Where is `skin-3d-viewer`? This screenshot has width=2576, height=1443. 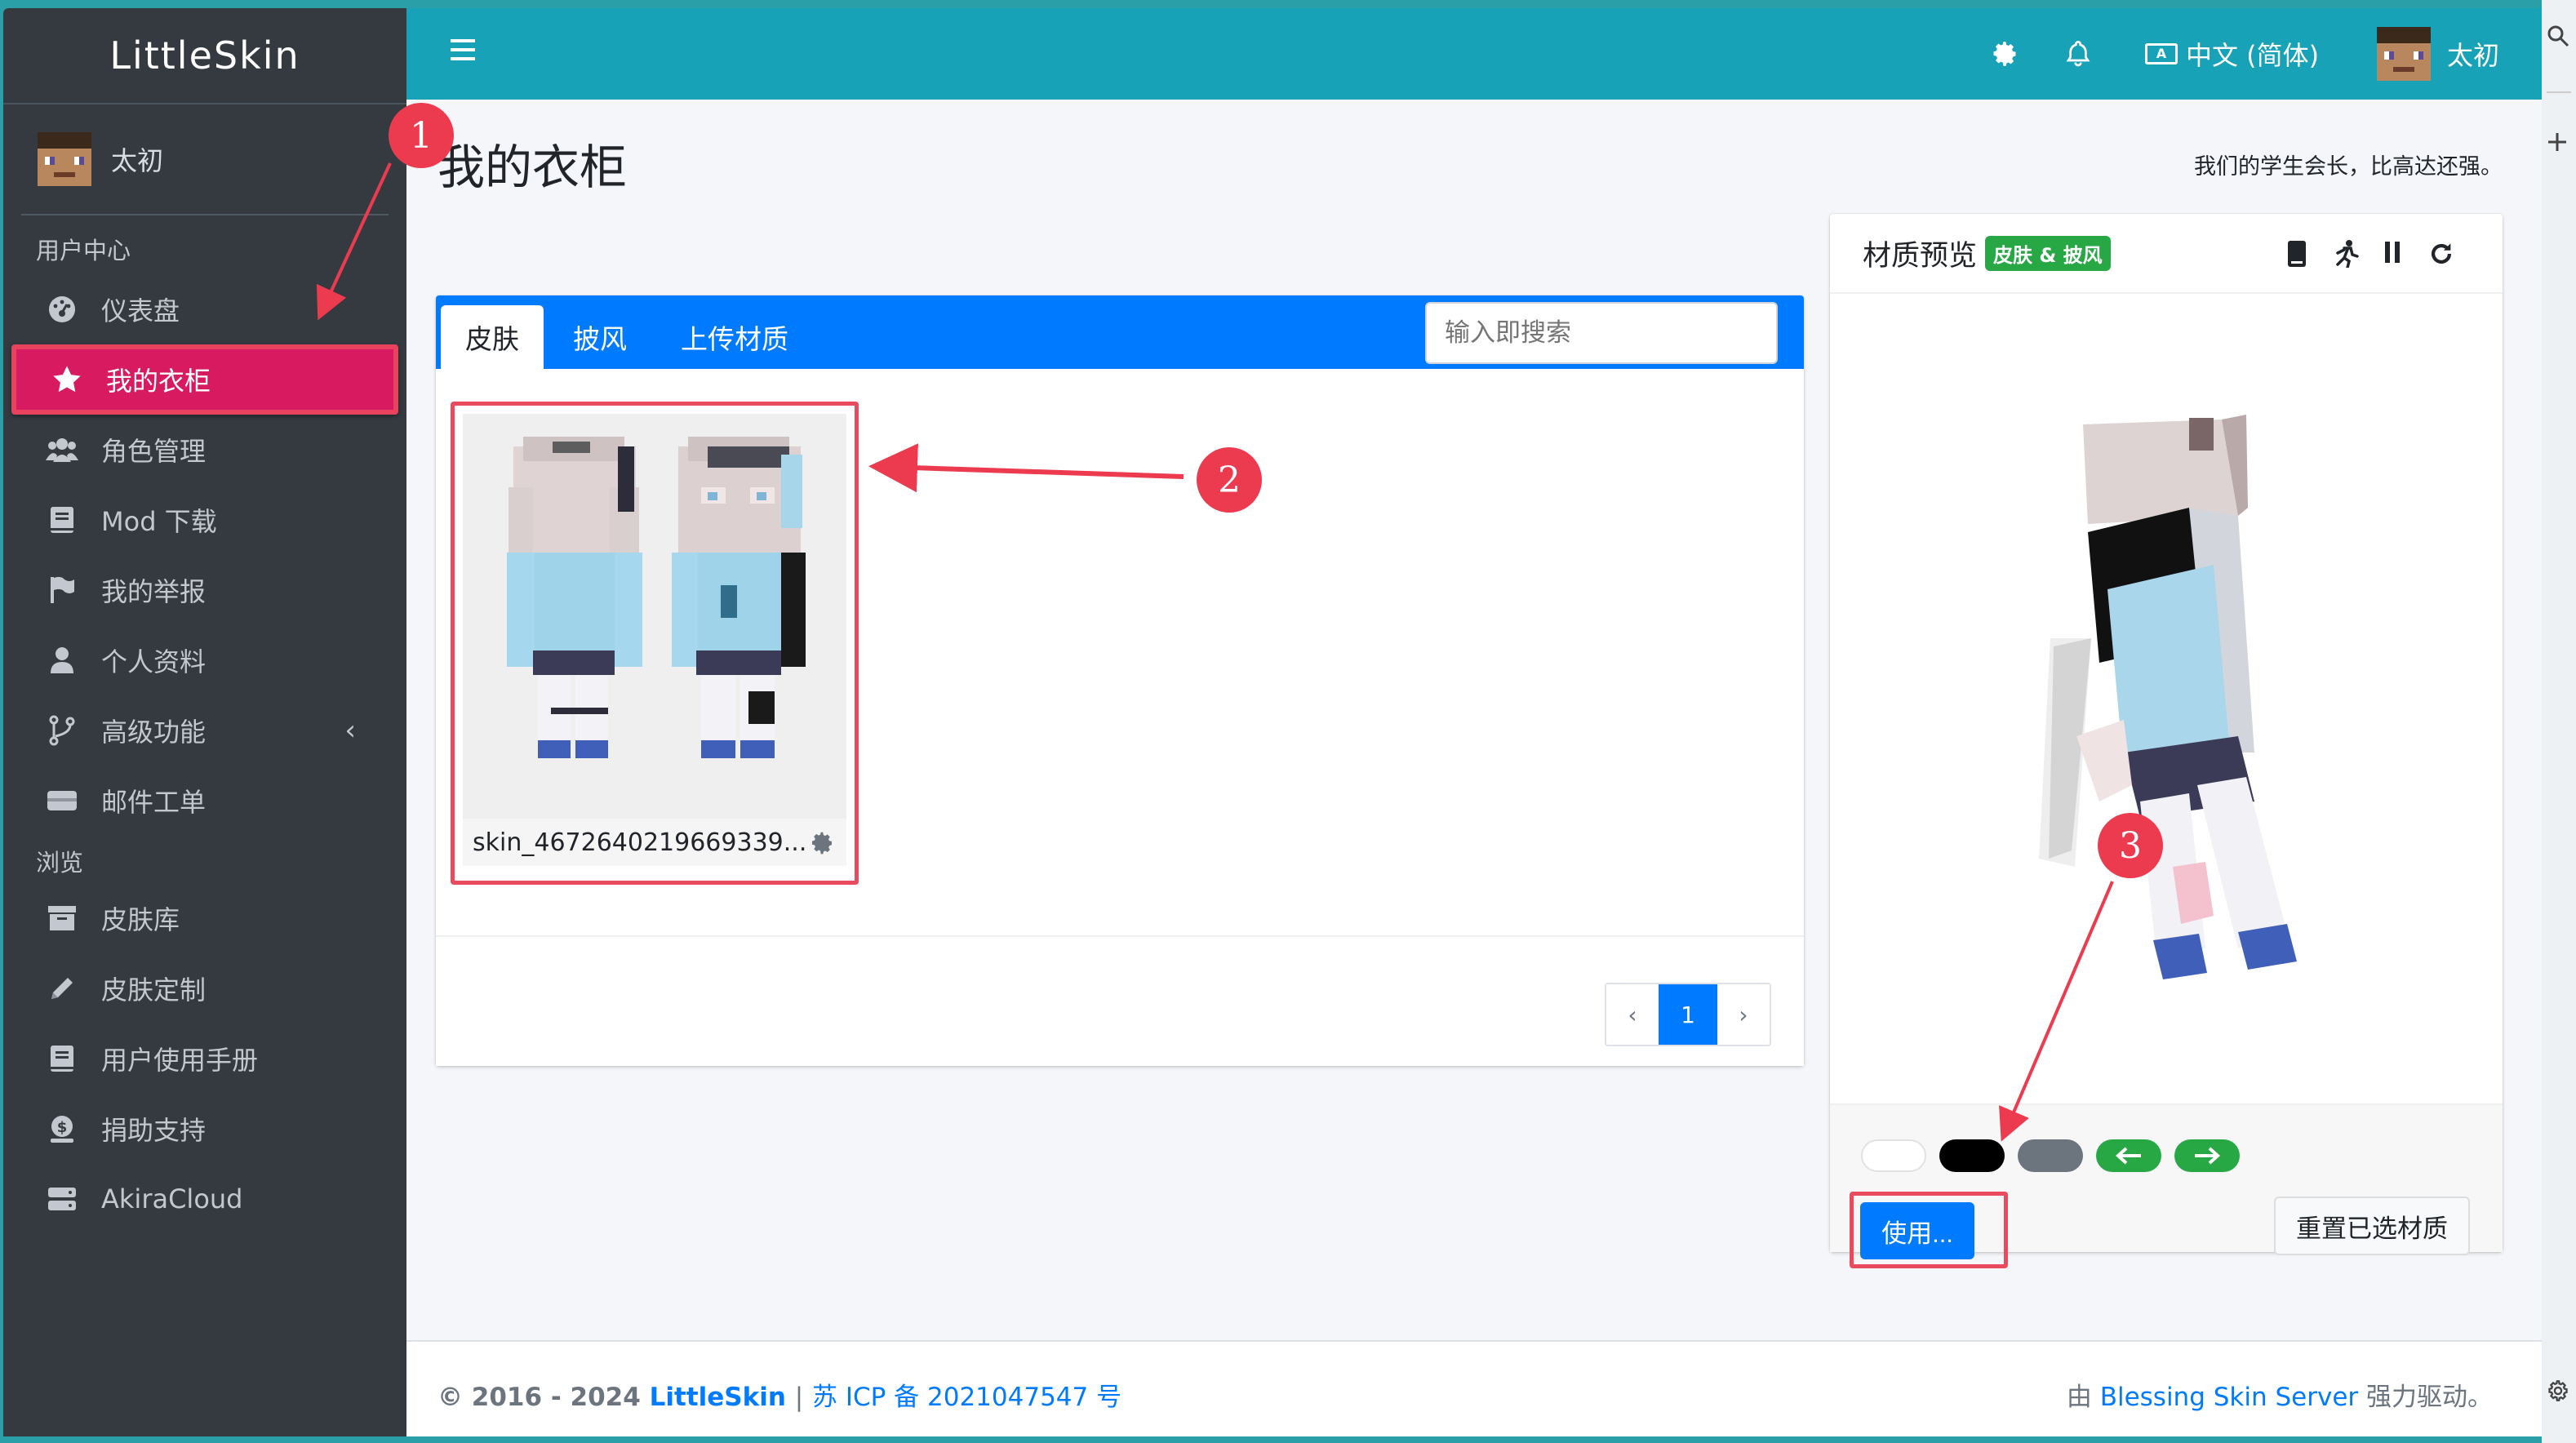
skin-3d-viewer is located at coordinates (2166, 699).